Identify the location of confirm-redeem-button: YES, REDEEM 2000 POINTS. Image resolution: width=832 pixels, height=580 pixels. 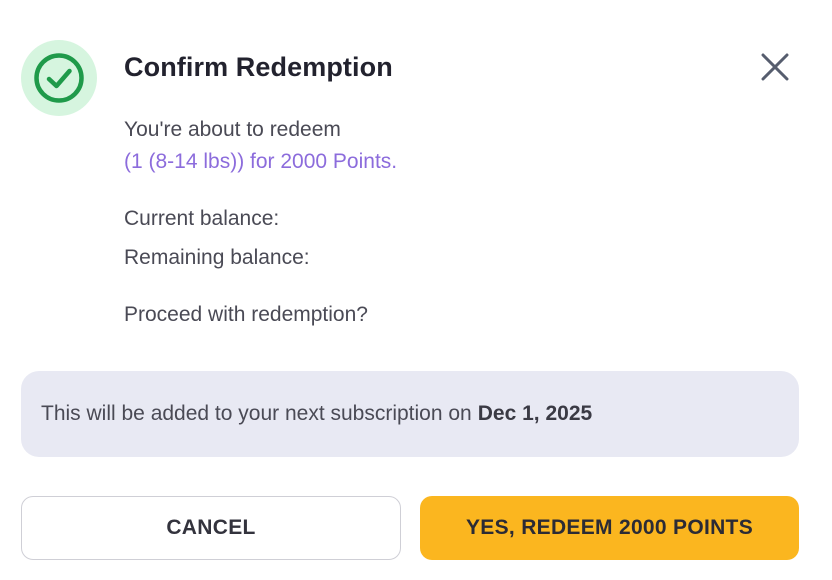
(609, 528).